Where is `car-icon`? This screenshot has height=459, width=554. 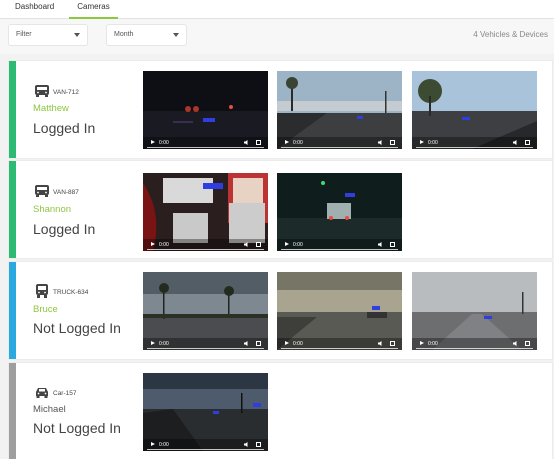
car-icon is located at coordinates (42, 393).